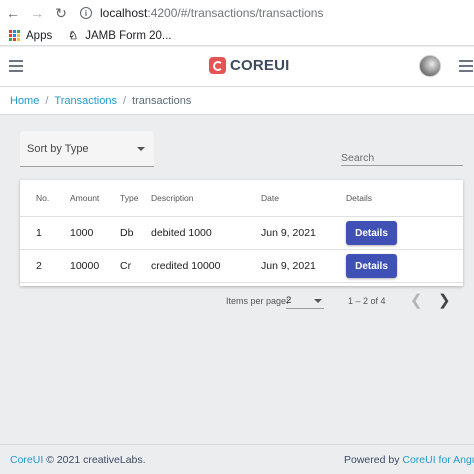 Image resolution: width=474 pixels, height=474 pixels. Describe the element at coordinates (39, 266) in the screenshot. I see `cell-no: 2` at that location.